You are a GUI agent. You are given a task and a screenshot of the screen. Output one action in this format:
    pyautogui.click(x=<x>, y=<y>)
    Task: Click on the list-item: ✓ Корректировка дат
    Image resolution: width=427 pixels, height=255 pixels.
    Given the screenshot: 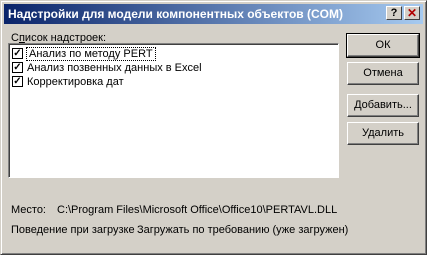 What is the action you would take?
    pyautogui.click(x=68, y=81)
    